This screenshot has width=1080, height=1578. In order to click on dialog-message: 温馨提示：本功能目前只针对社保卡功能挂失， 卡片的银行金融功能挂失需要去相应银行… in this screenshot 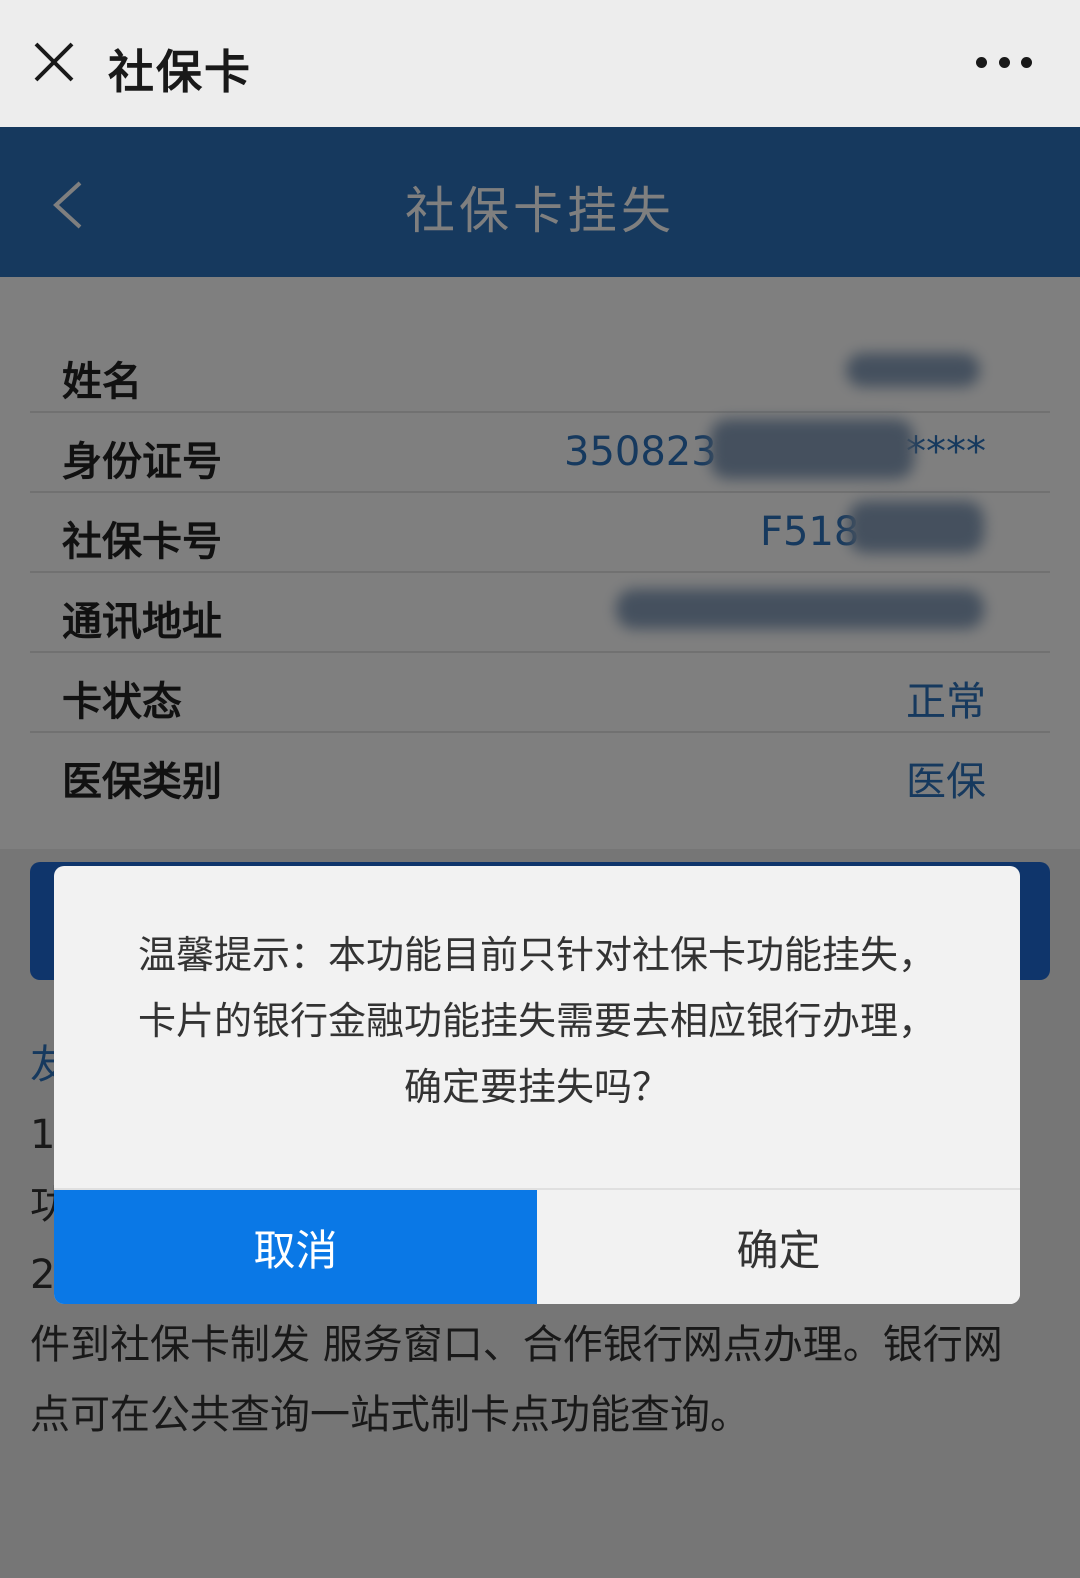, I will do `click(537, 1021)`.